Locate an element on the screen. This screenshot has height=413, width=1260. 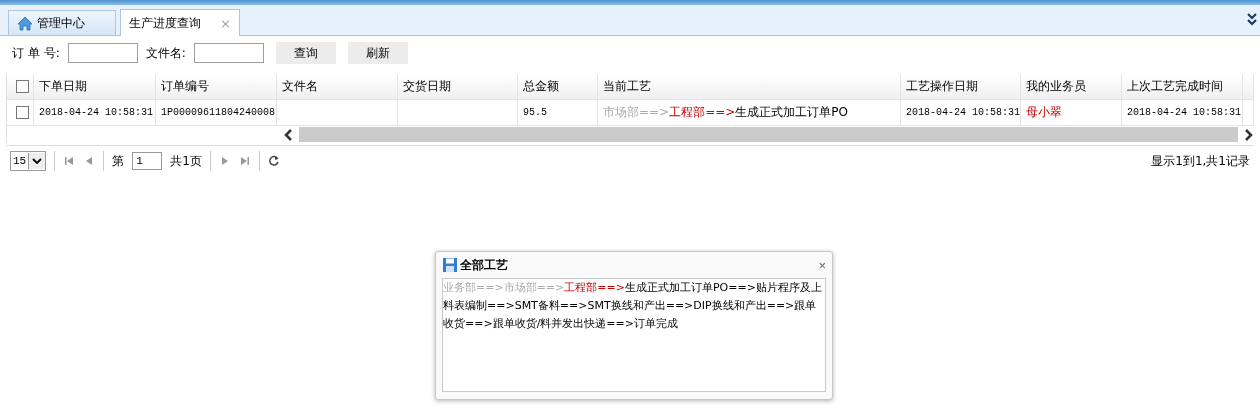
scroll-right-icon is located at coordinates (1248, 134).